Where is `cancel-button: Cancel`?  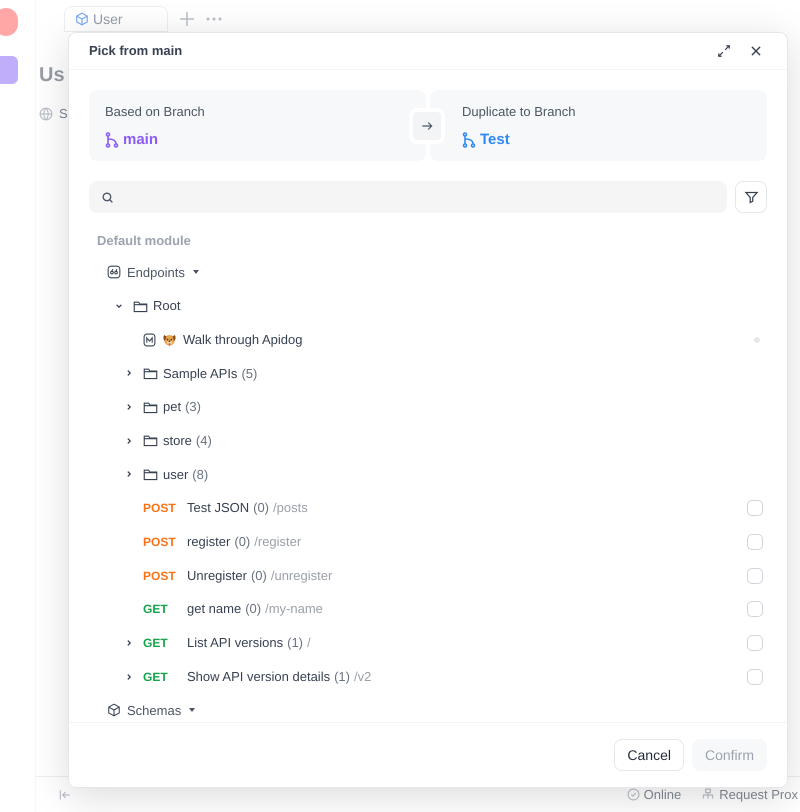
cancel-button: Cancel is located at coordinates (649, 755).